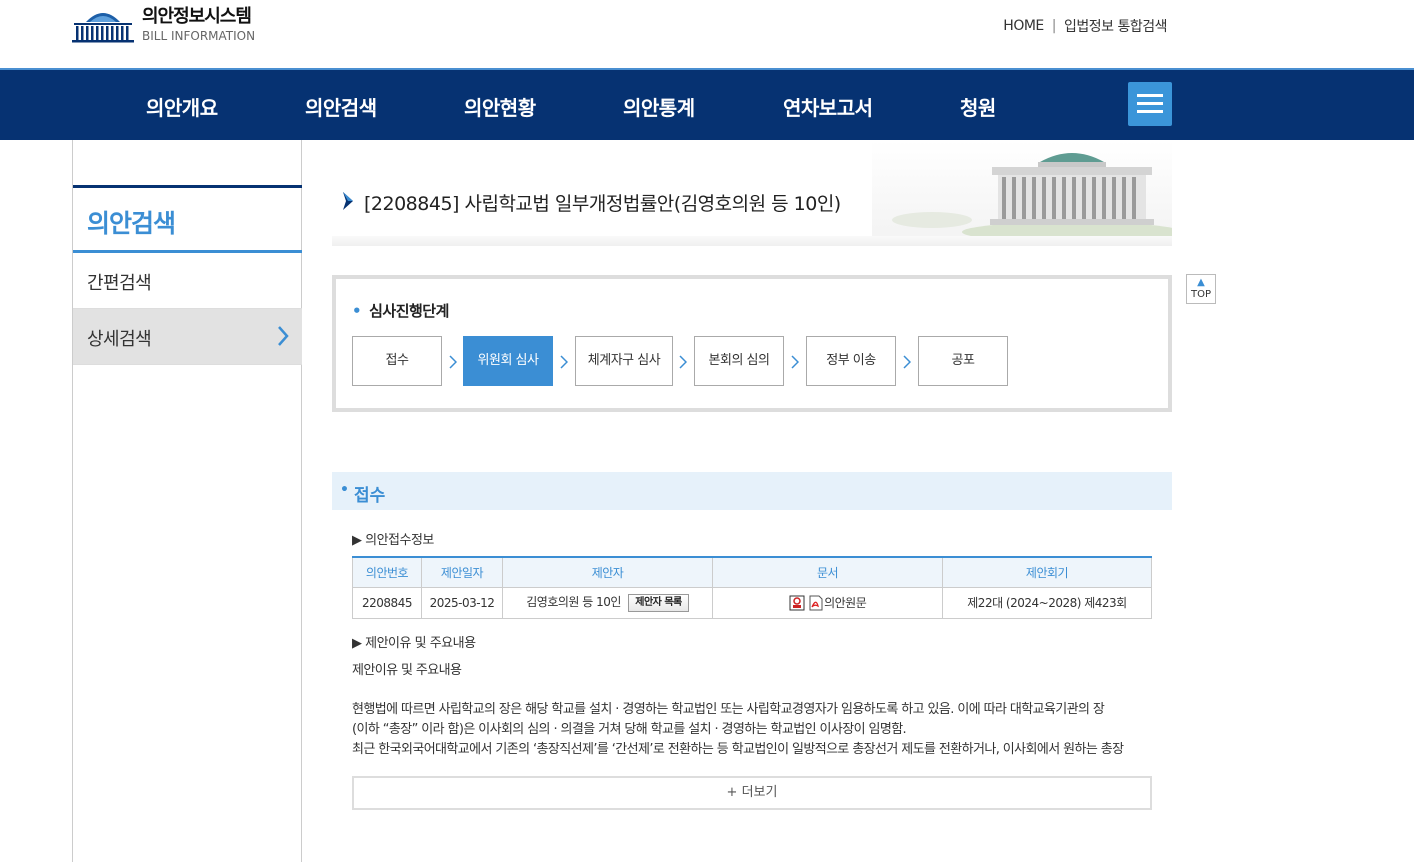 This screenshot has width=1414, height=862. I want to click on receipt-info-label: ▶ 의안접수정보, so click(393, 540).